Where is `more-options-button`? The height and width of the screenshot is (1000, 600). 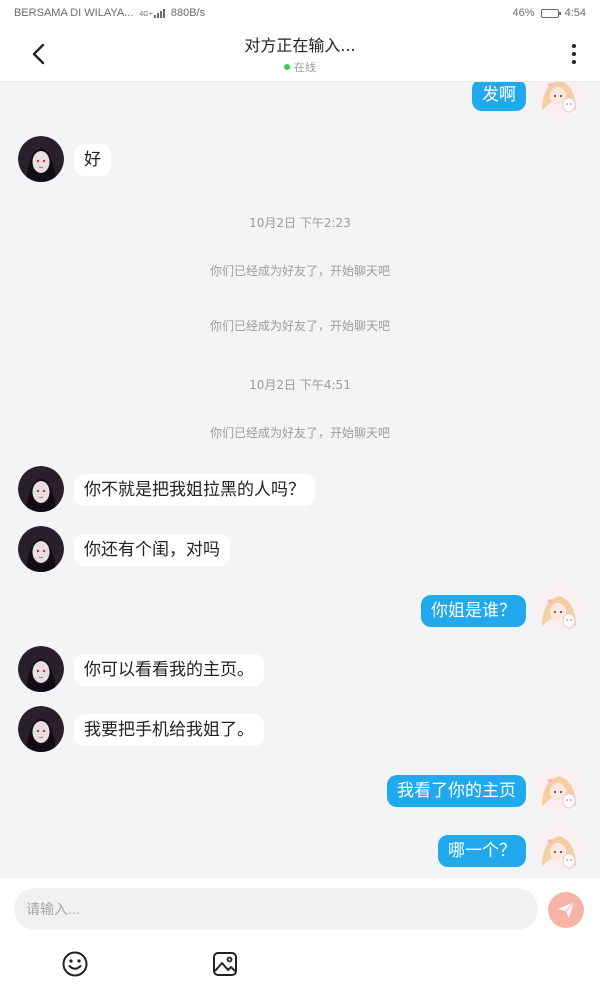 more-options-button is located at coordinates (574, 54).